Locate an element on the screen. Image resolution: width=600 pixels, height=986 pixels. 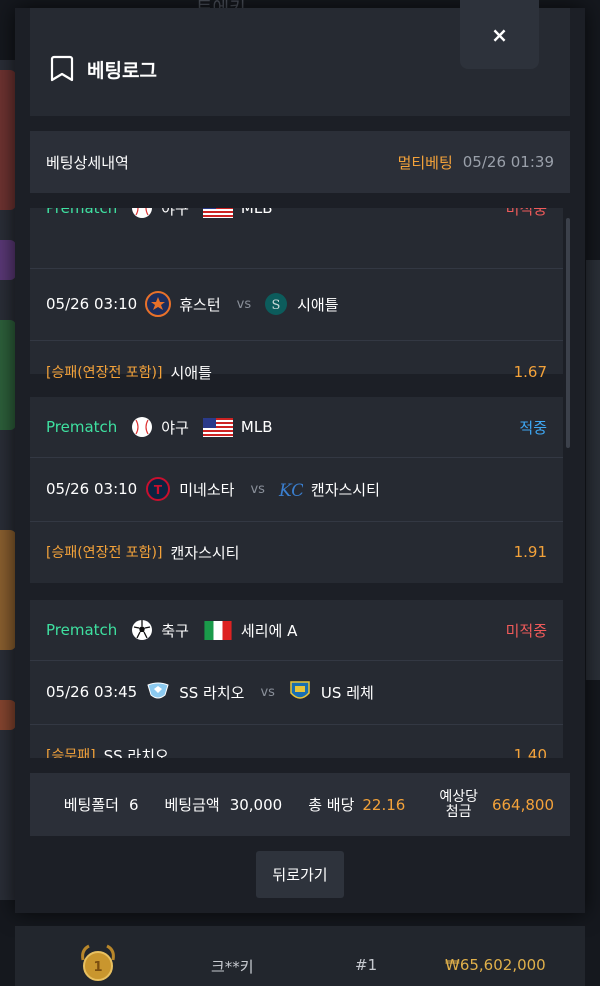
sport-label: 축구 is located at coordinates (175, 630).